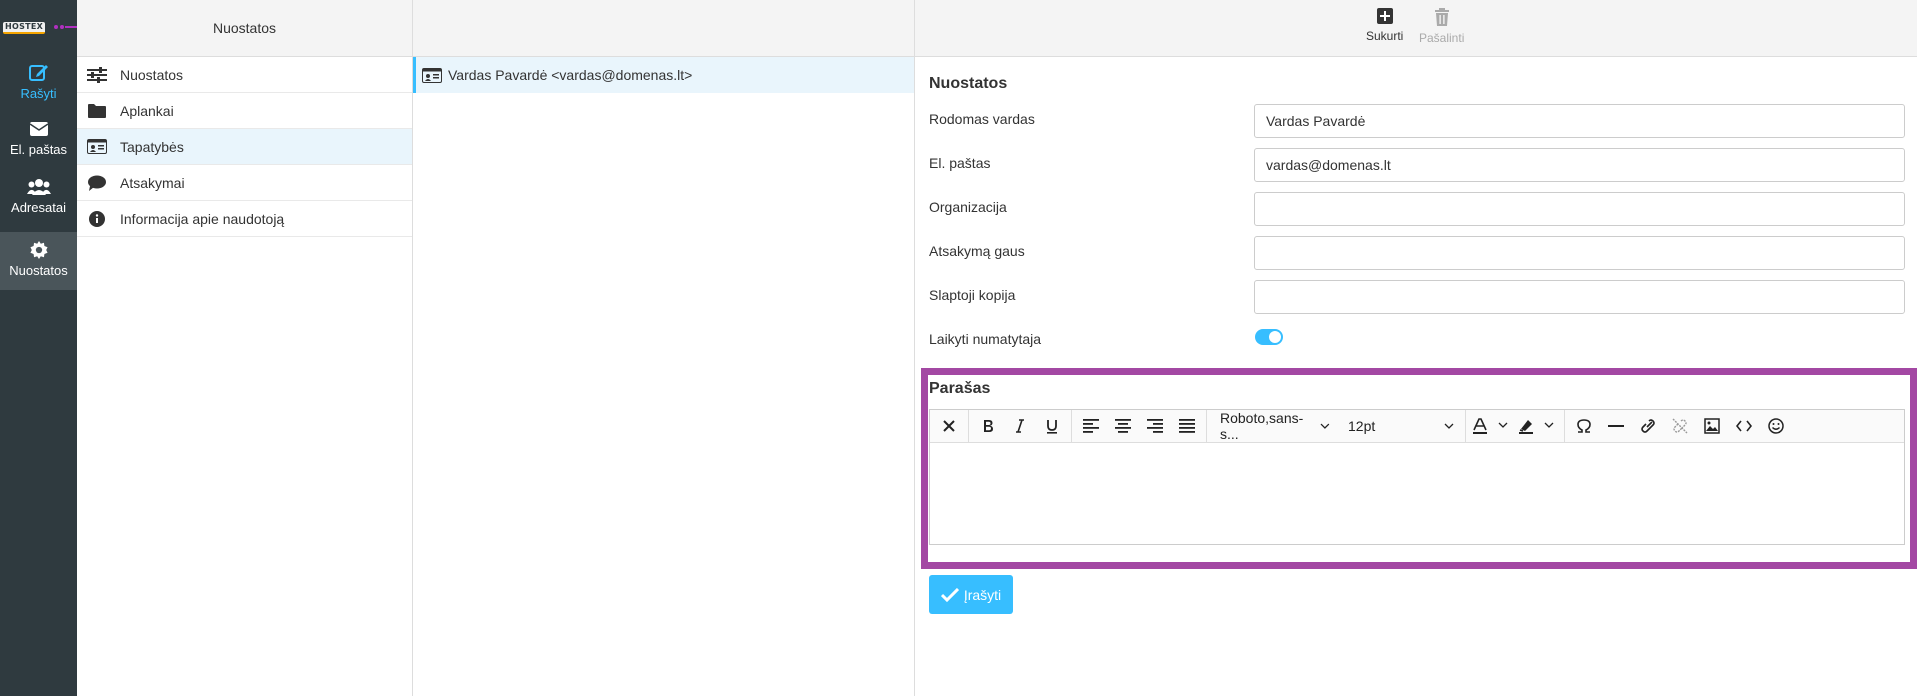 The height and width of the screenshot is (696, 1917). What do you see at coordinates (1579, 209) in the screenshot?
I see `organization-input` at bounding box center [1579, 209].